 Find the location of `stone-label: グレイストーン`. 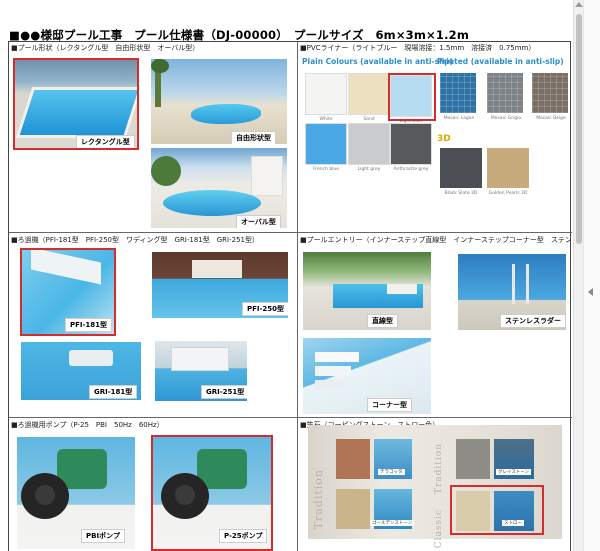

stone-label: グレイストーン is located at coordinates (514, 472).